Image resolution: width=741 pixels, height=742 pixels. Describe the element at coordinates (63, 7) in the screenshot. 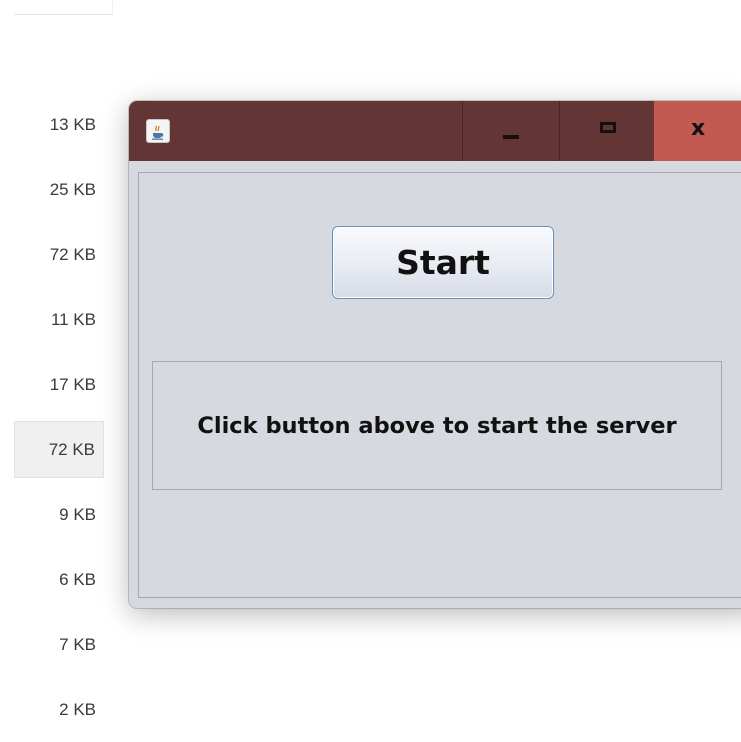

I see `background-column-header` at that location.